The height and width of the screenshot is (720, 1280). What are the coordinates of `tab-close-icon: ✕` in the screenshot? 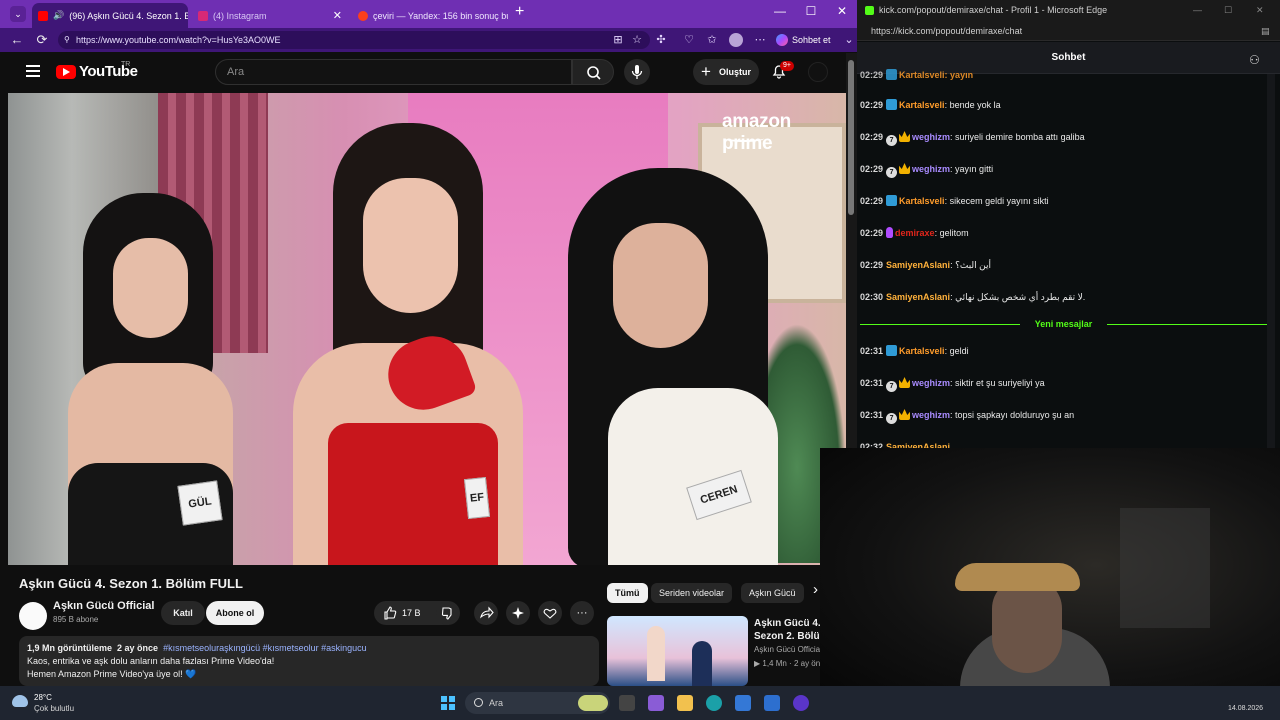 It's located at (337, 15).